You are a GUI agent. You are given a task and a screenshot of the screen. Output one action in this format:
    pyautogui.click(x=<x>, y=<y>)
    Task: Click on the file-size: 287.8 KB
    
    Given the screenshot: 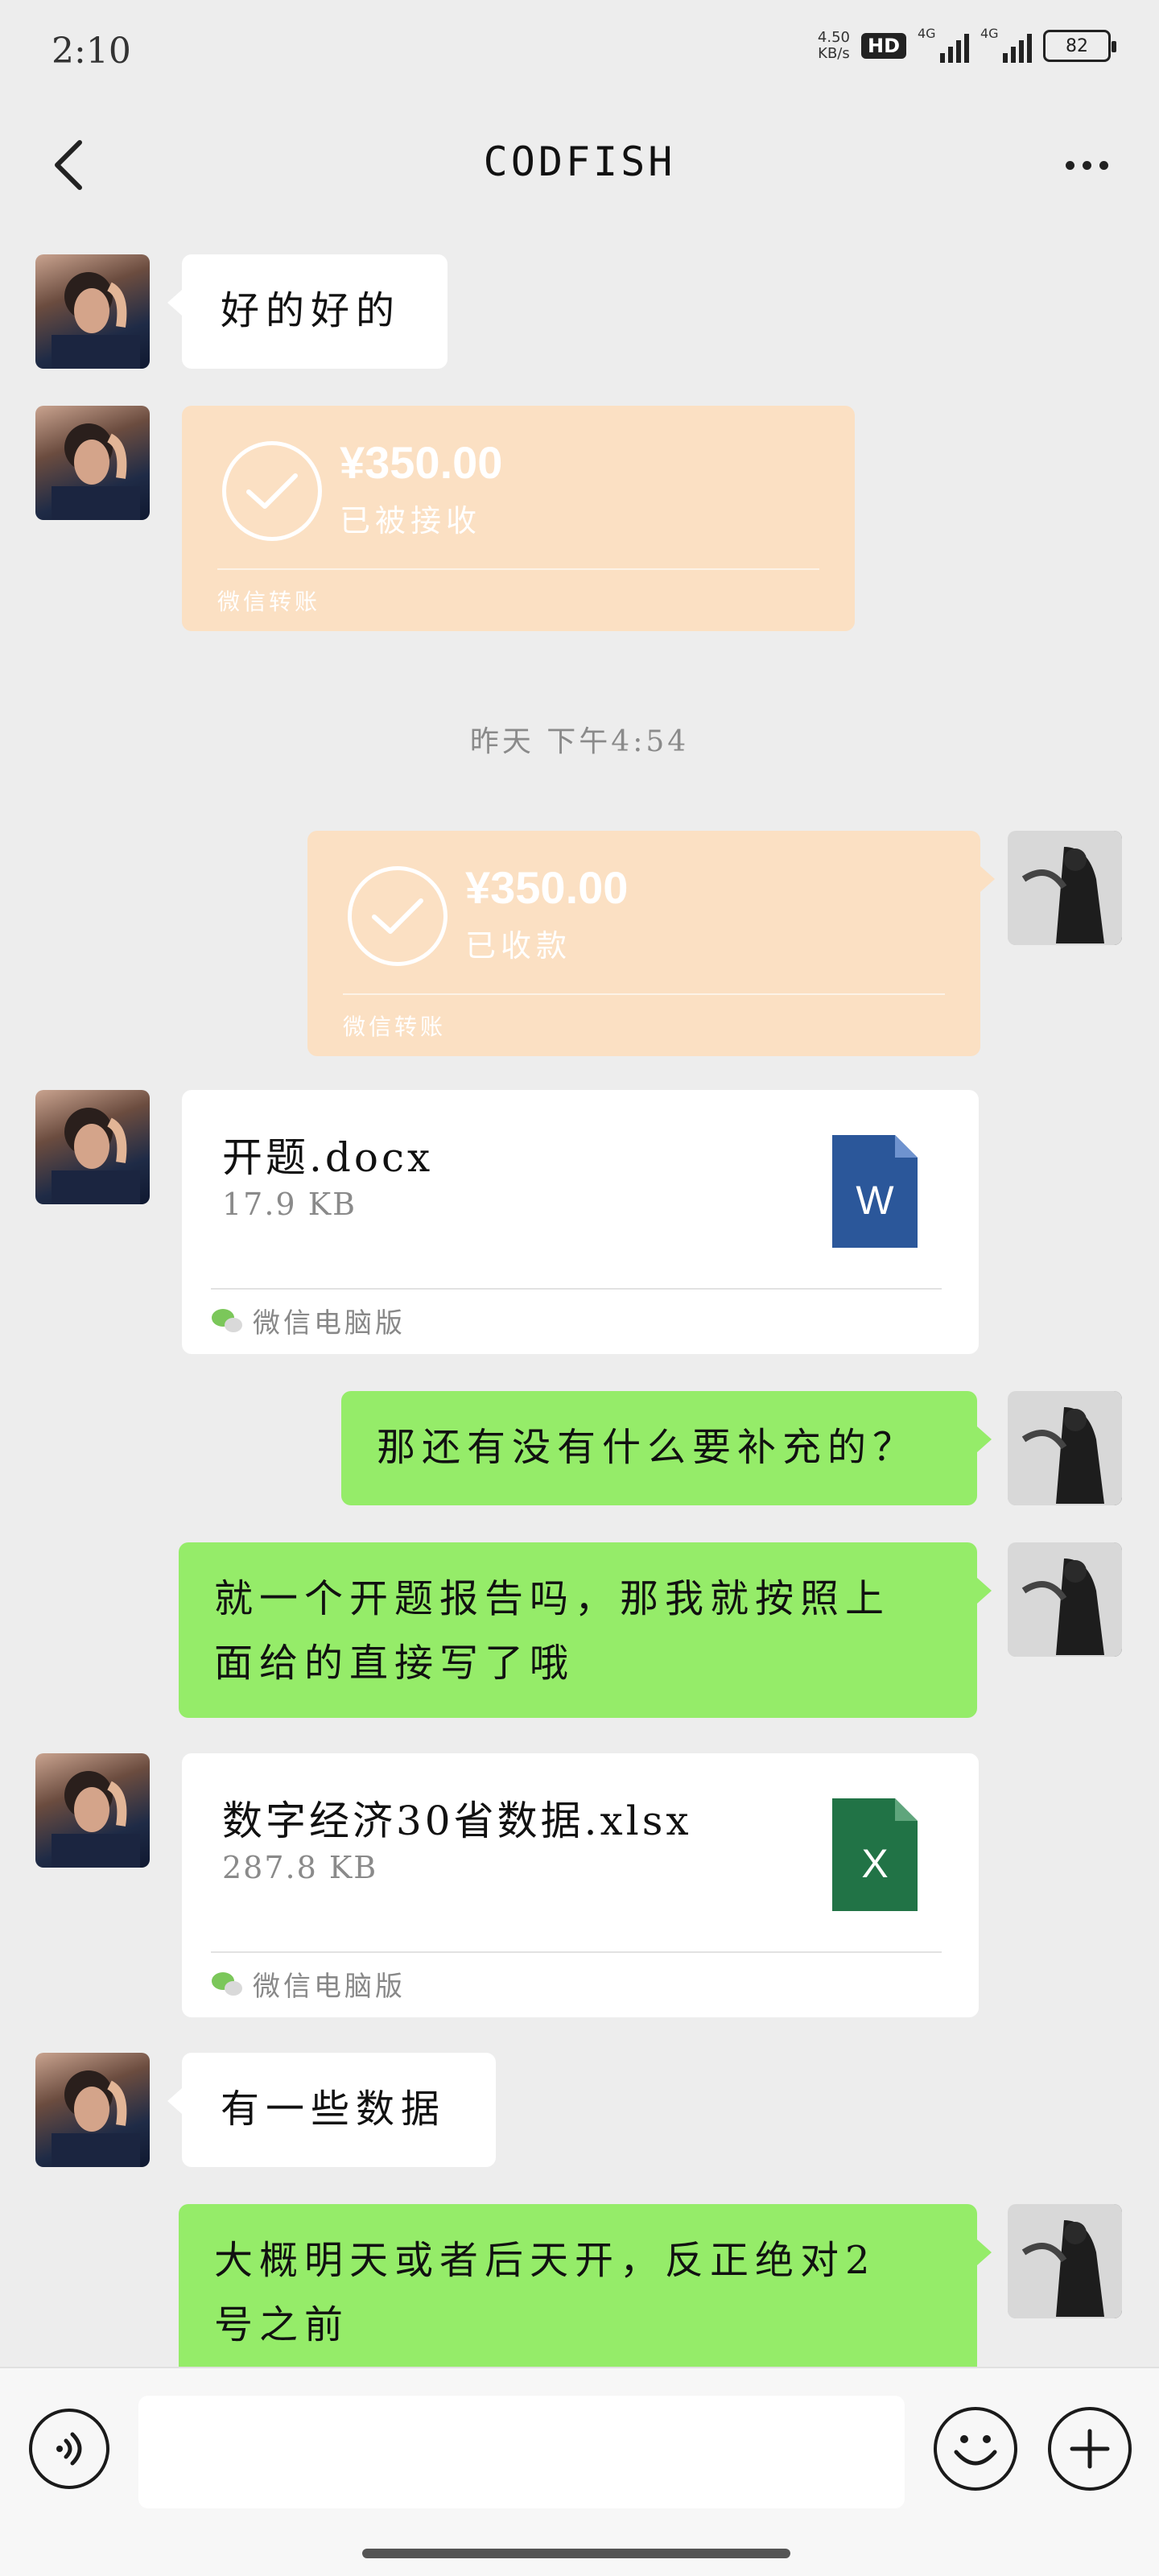 What is the action you would take?
    pyautogui.click(x=300, y=1867)
    